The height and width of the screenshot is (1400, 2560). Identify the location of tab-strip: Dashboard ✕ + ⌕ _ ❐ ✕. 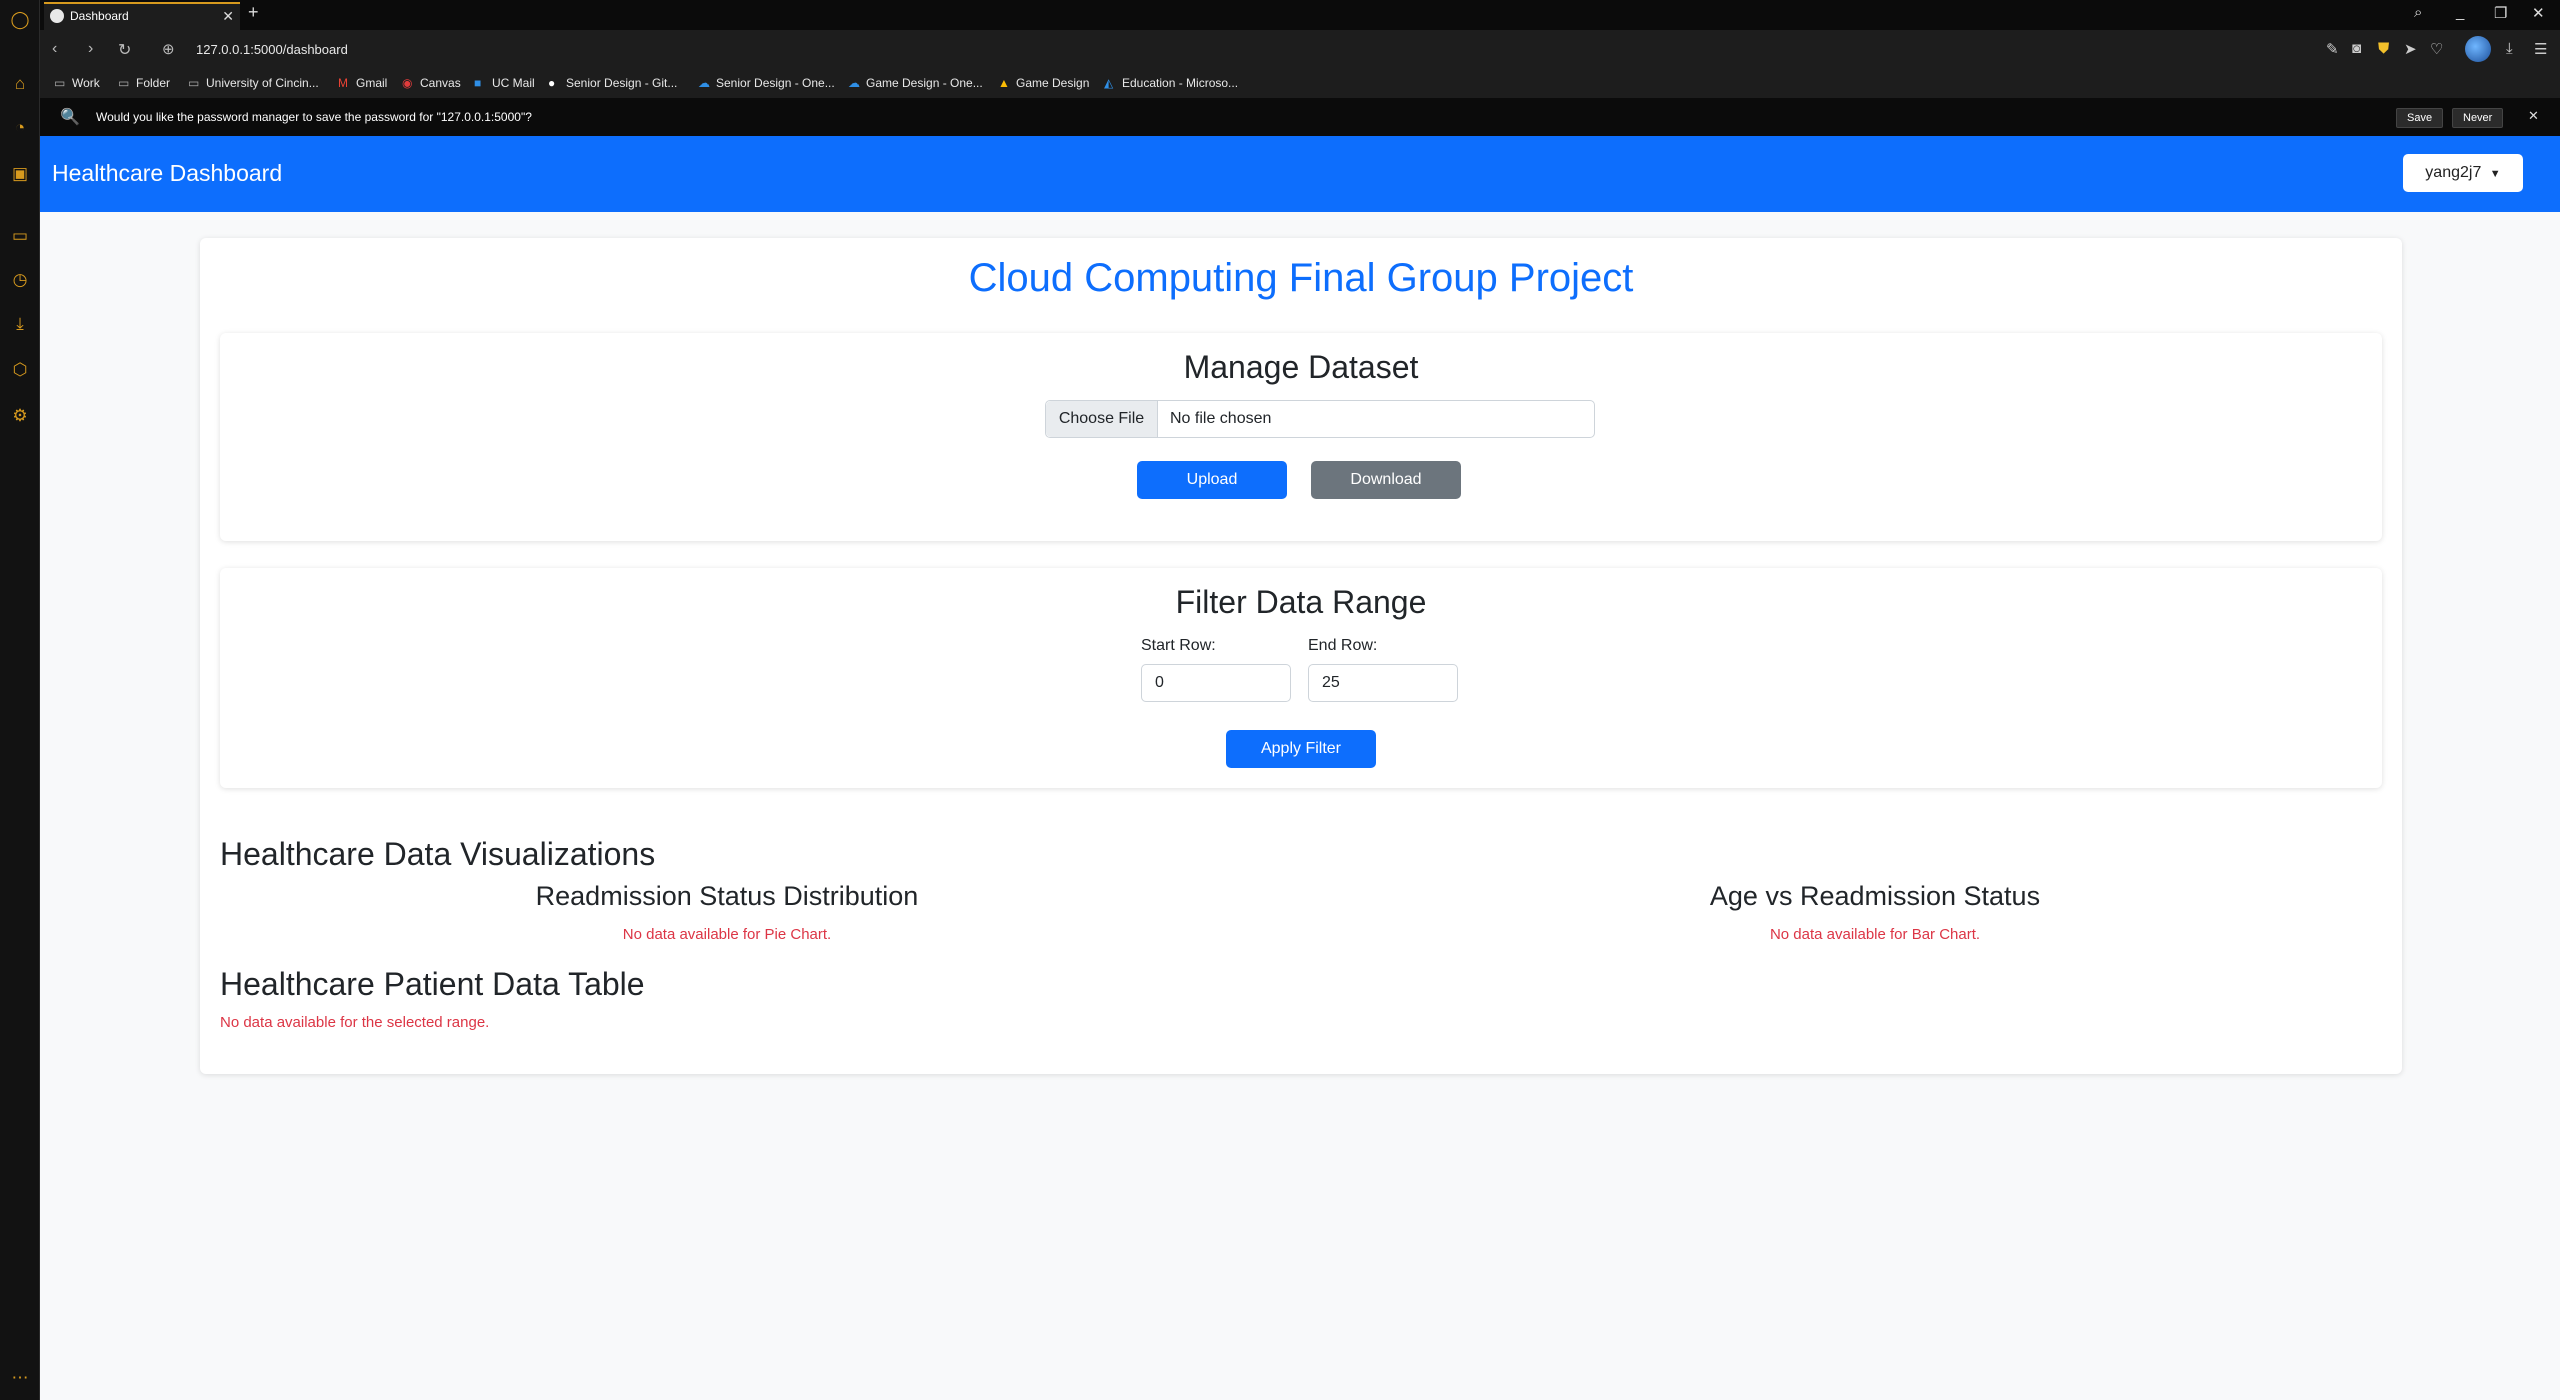
(1300, 15).